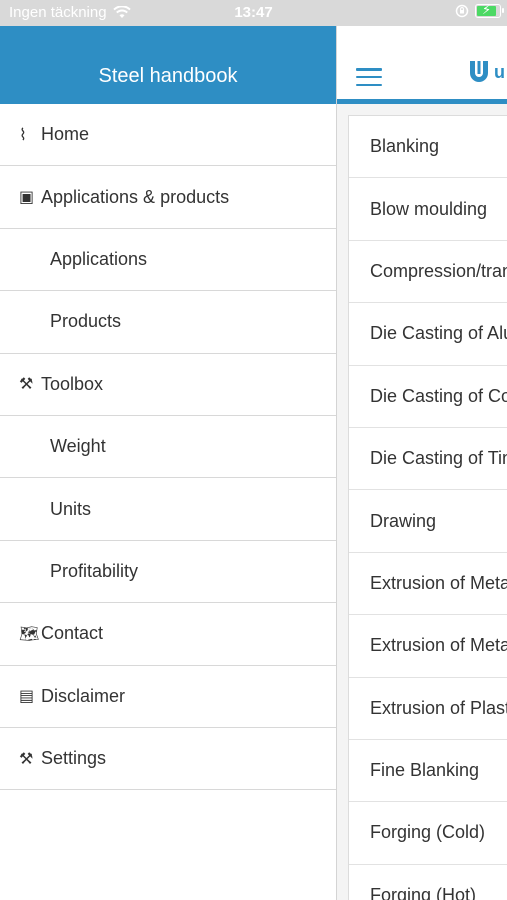 This screenshot has width=507, height=900. I want to click on list-item: Die Casting of Alu, so click(428, 334).